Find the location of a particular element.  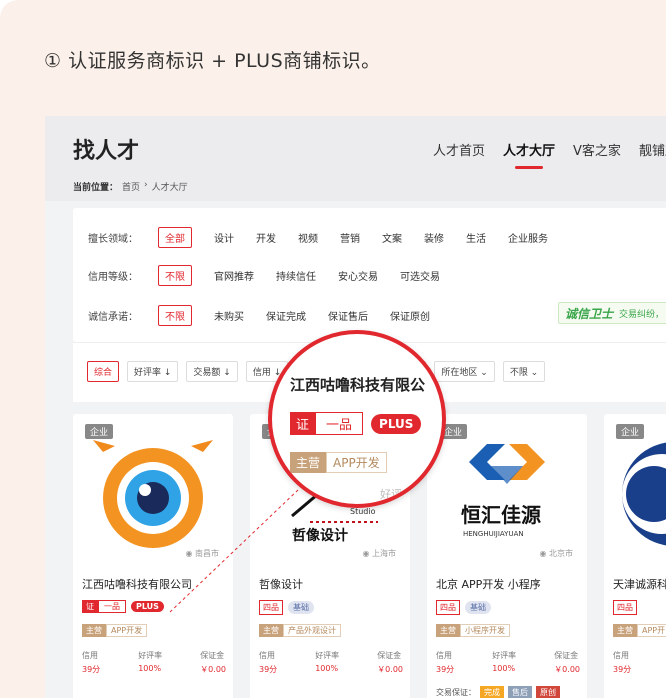

top-nav: 人才首页 人才大厅 V客之家 靓铺服 is located at coordinates (549, 154).